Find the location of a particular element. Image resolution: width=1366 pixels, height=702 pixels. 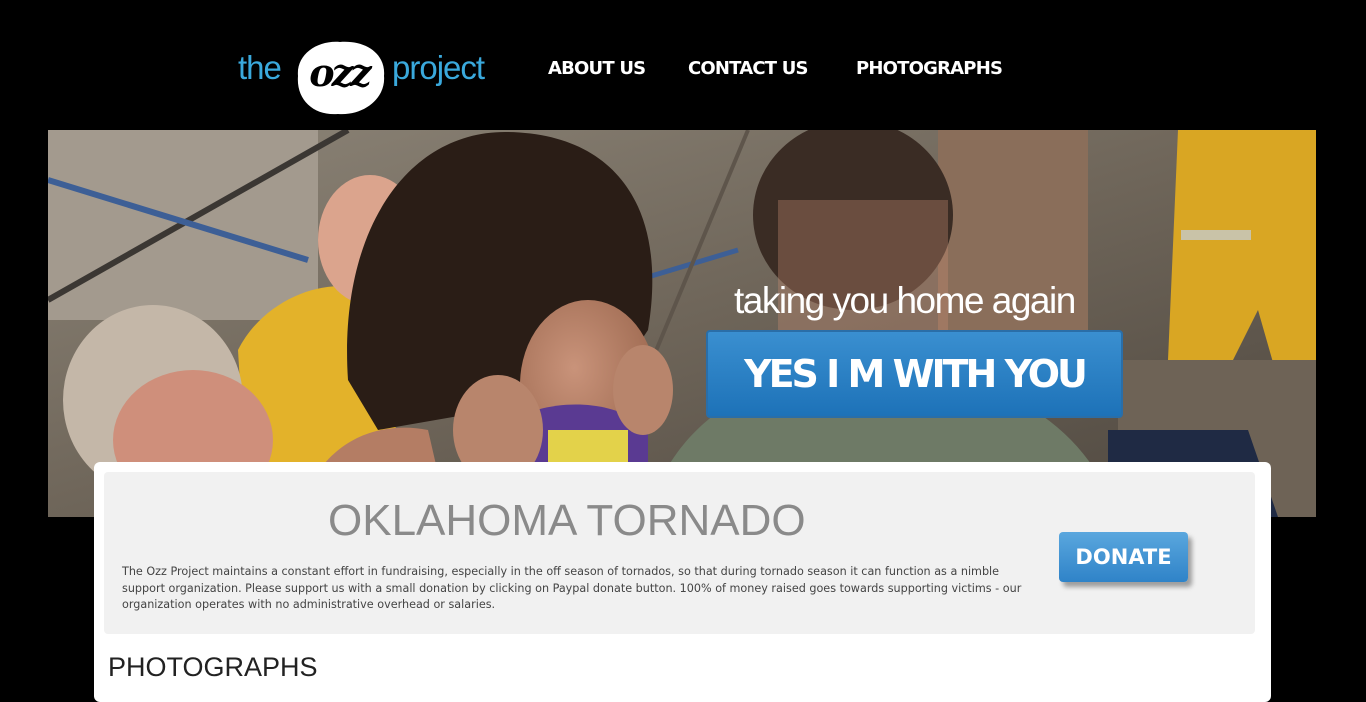

nav-contact-us: CONTACT US is located at coordinates (748, 68).